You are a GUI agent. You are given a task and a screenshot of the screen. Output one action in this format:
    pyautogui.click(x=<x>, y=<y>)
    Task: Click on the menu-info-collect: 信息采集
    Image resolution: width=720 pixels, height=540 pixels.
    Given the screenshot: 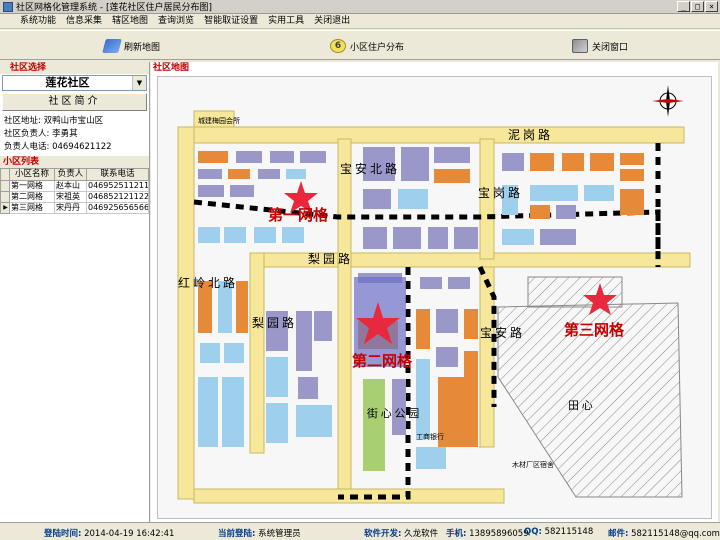 What is the action you would take?
    pyautogui.click(x=84, y=21)
    